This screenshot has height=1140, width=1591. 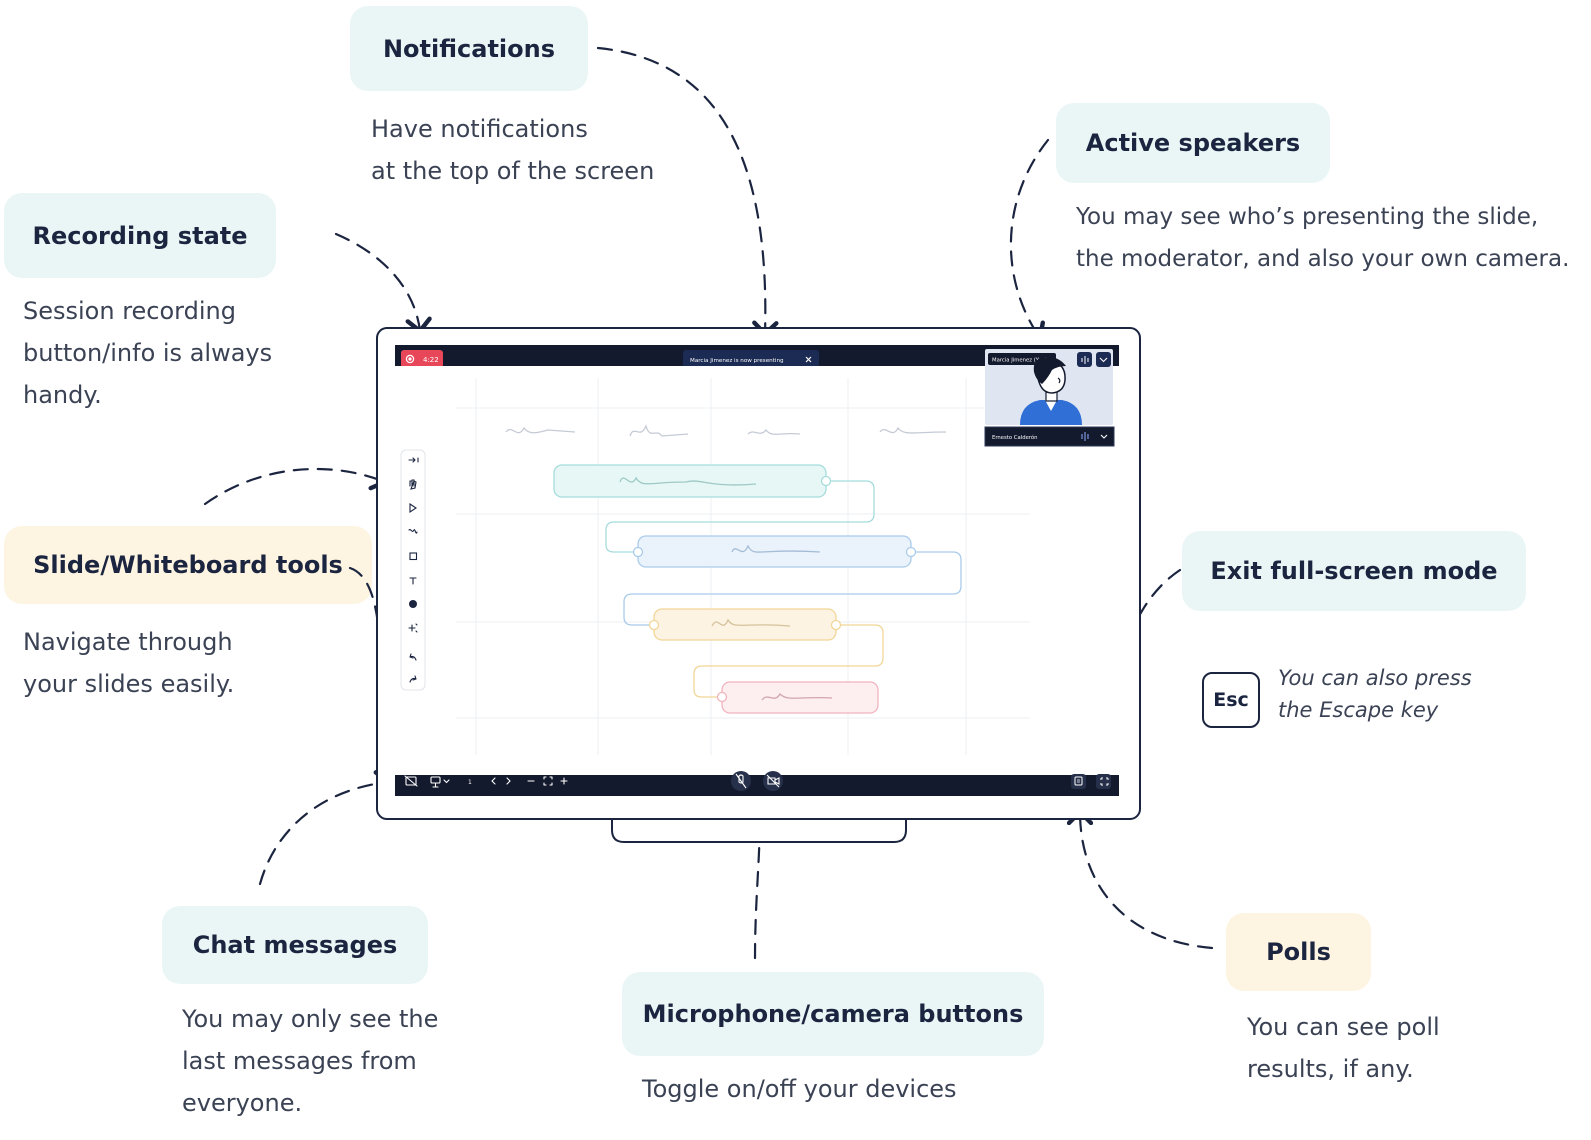 I want to click on poll-icon, so click(x=1078, y=781).